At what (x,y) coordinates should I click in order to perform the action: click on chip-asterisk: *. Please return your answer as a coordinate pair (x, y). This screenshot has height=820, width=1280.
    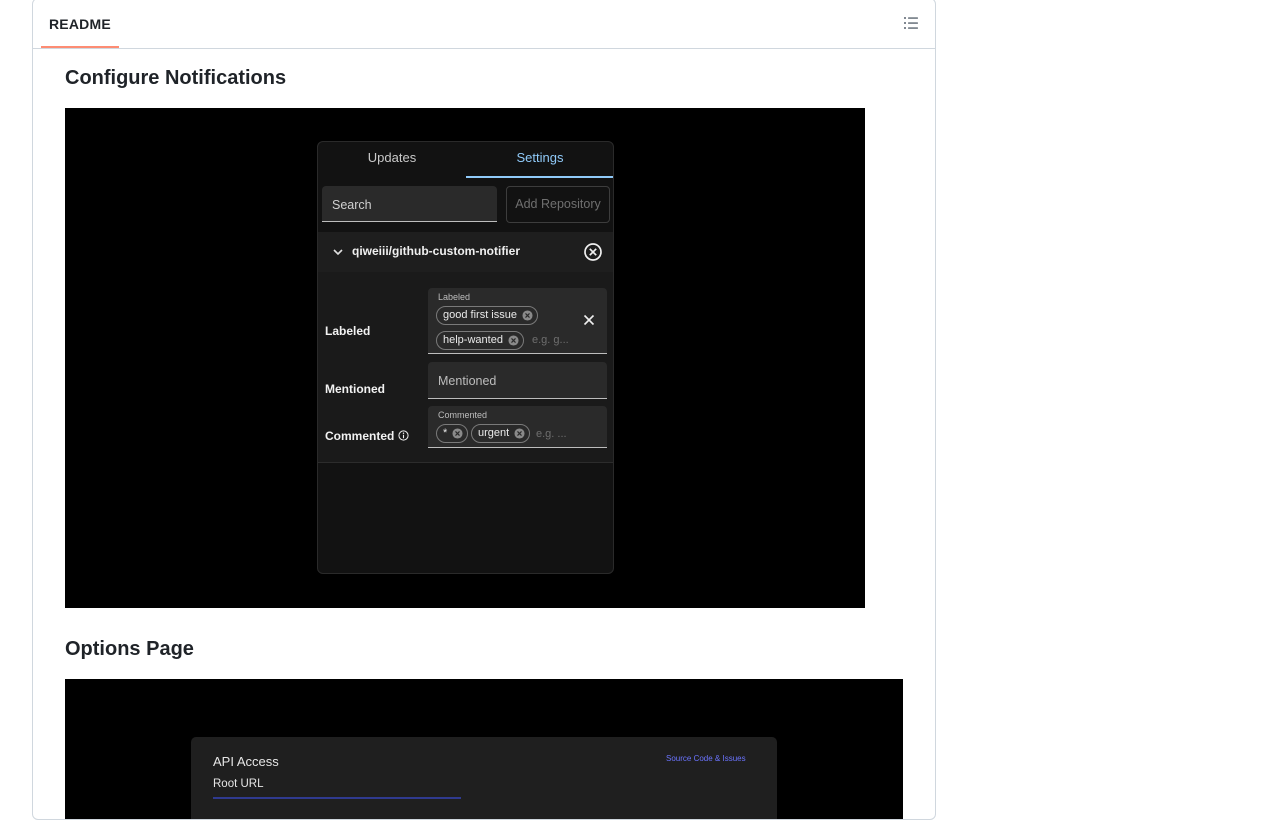
    Looking at the image, I should click on (452, 433).